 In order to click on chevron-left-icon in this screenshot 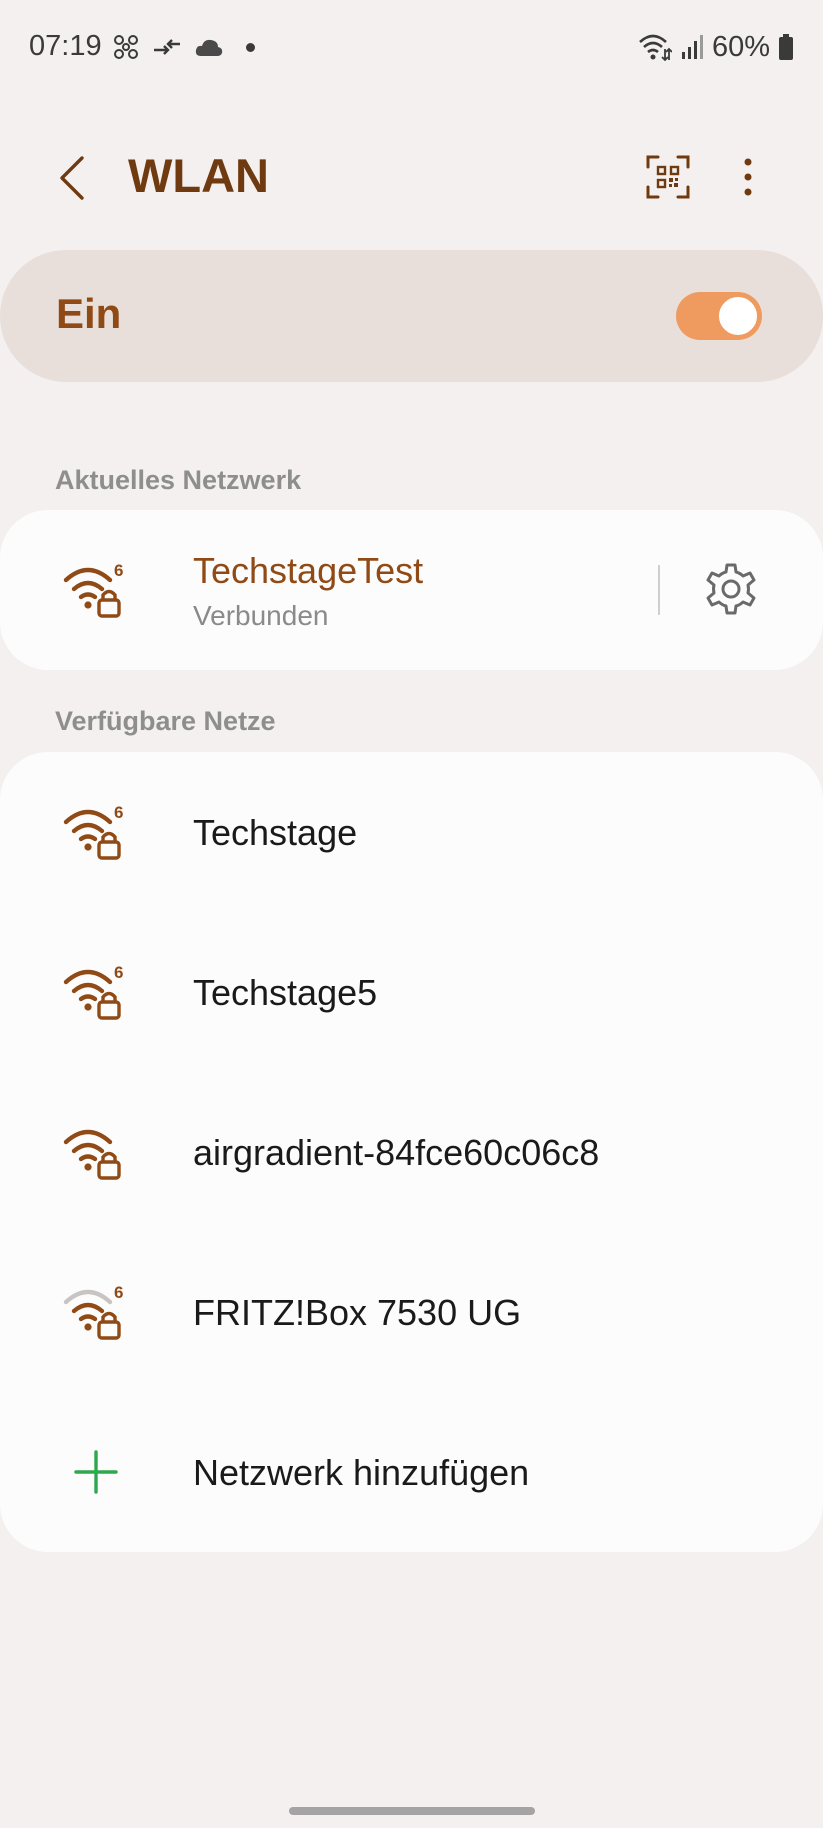, I will do `click(72, 178)`.